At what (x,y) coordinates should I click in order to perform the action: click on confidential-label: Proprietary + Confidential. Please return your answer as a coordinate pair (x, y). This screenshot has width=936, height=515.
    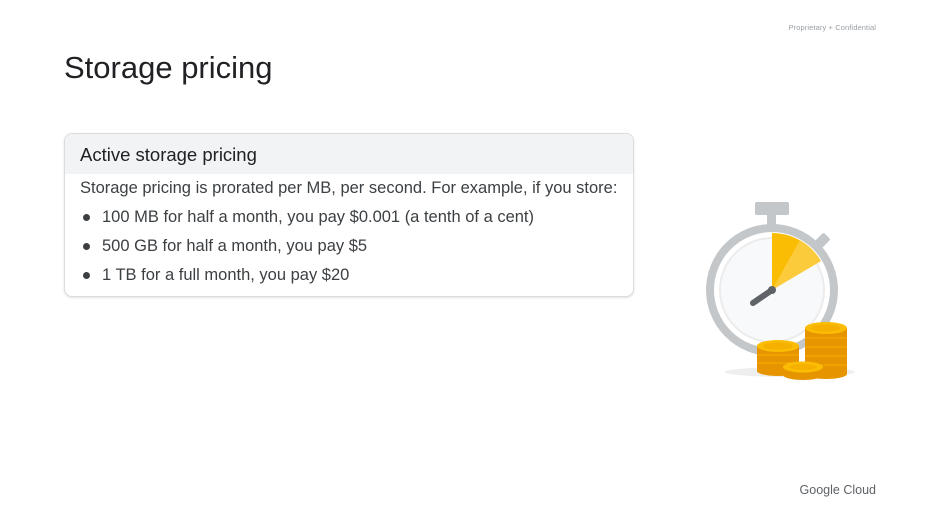
    Looking at the image, I should click on (832, 27).